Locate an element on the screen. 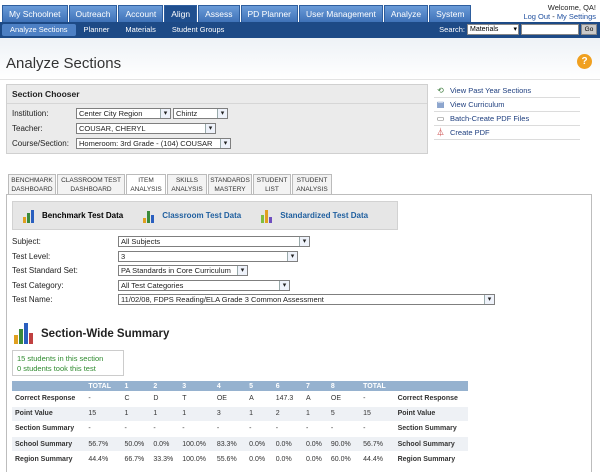  nav-tab-account: Account is located at coordinates (141, 13).